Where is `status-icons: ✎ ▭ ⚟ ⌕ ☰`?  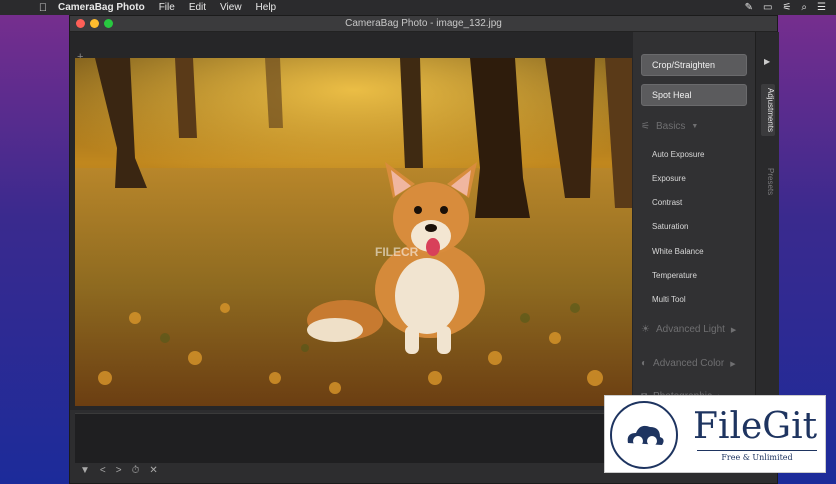
status-icons: ✎ ▭ ⚟ ⌕ ☰ is located at coordinates (785, 7).